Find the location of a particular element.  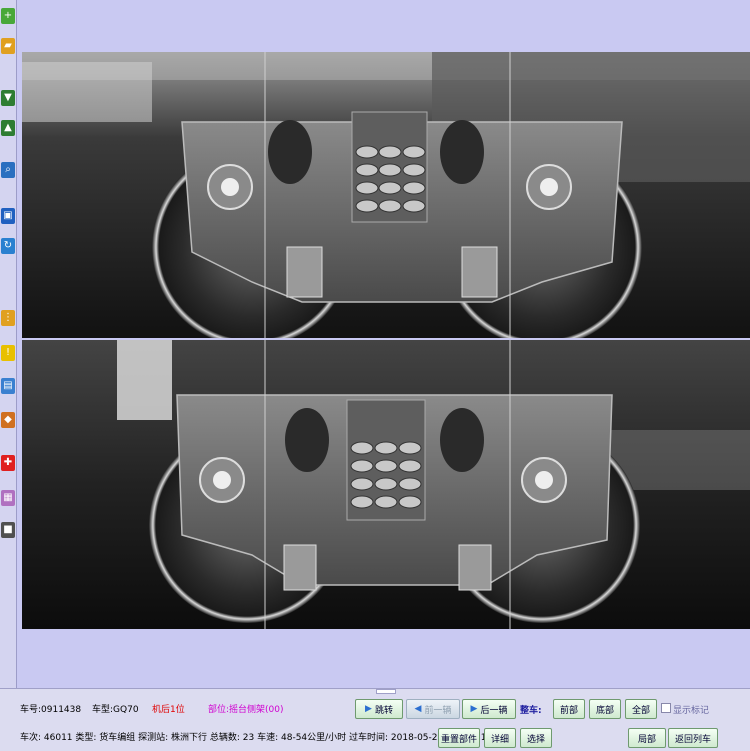

bottom-button: 底部 is located at coordinates (605, 709).